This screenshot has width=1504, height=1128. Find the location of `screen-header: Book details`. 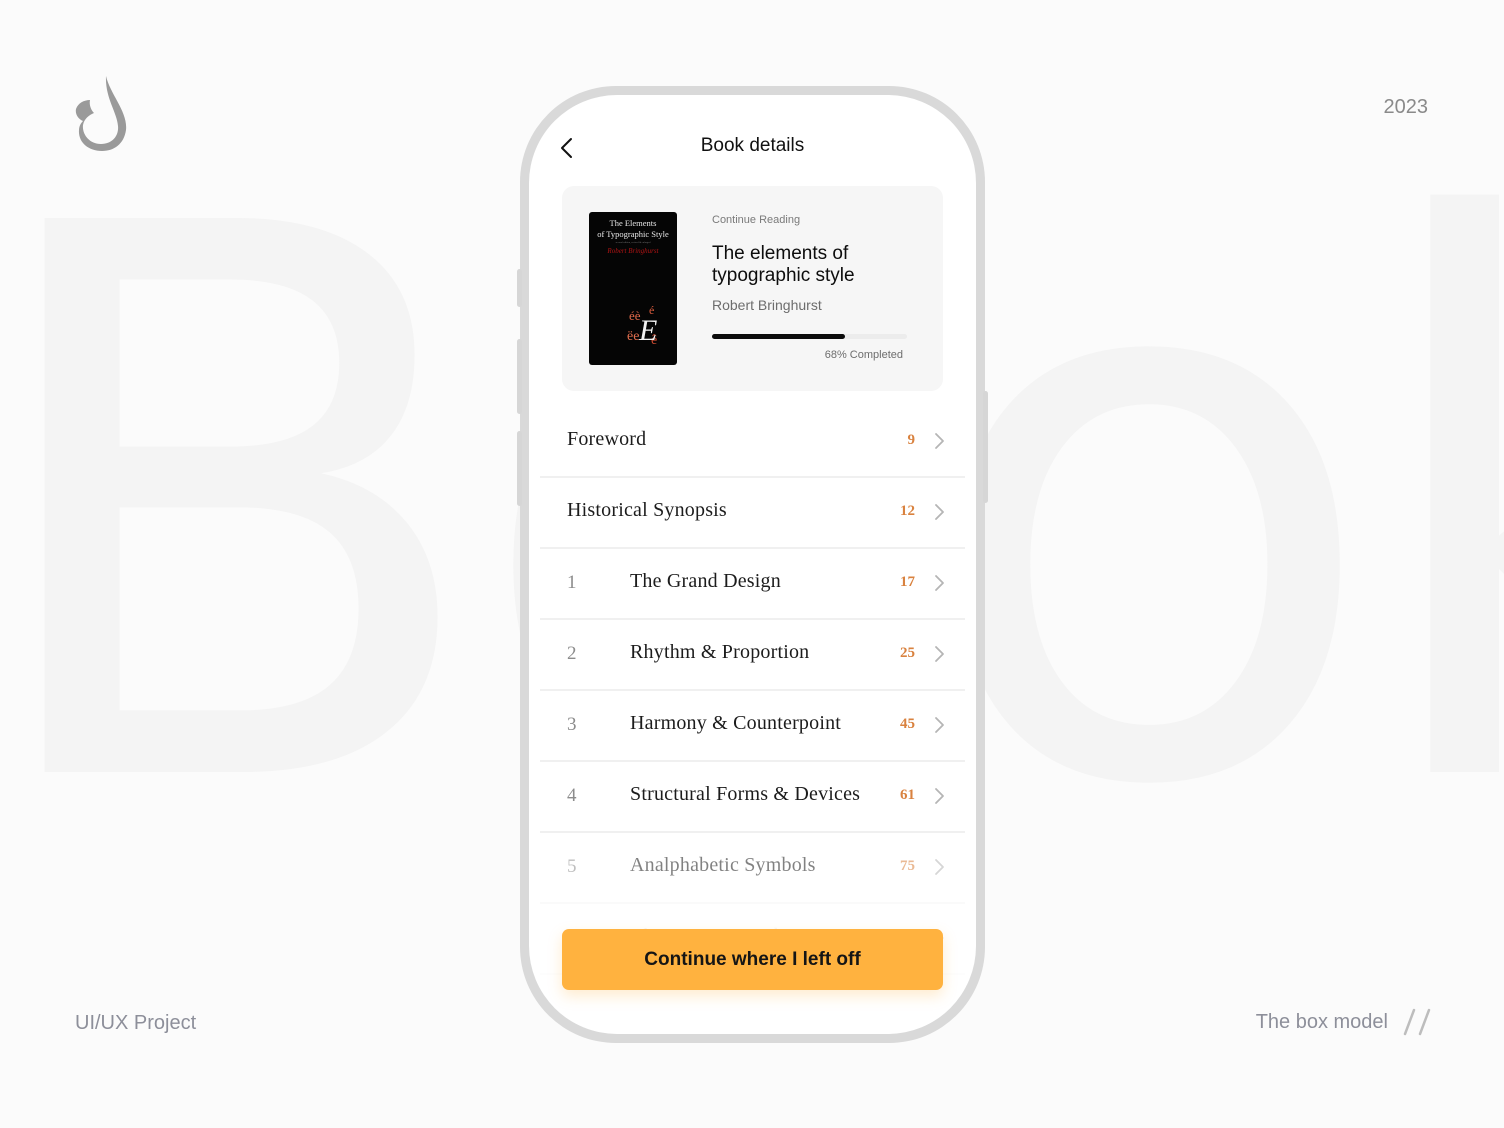

screen-header: Book details is located at coordinates (752, 148).